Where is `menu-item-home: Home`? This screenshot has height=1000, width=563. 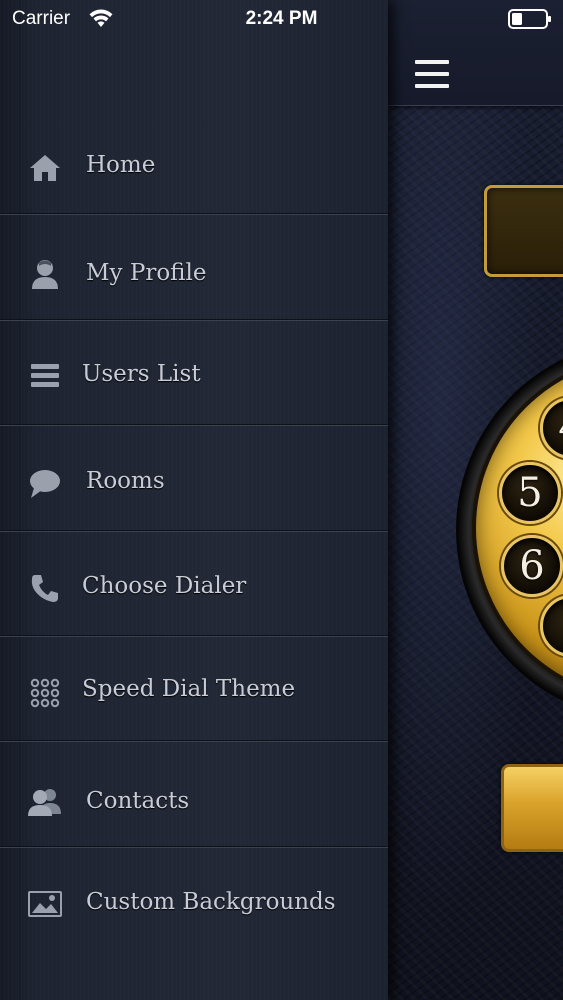
menu-item-home: Home is located at coordinates (194, 166).